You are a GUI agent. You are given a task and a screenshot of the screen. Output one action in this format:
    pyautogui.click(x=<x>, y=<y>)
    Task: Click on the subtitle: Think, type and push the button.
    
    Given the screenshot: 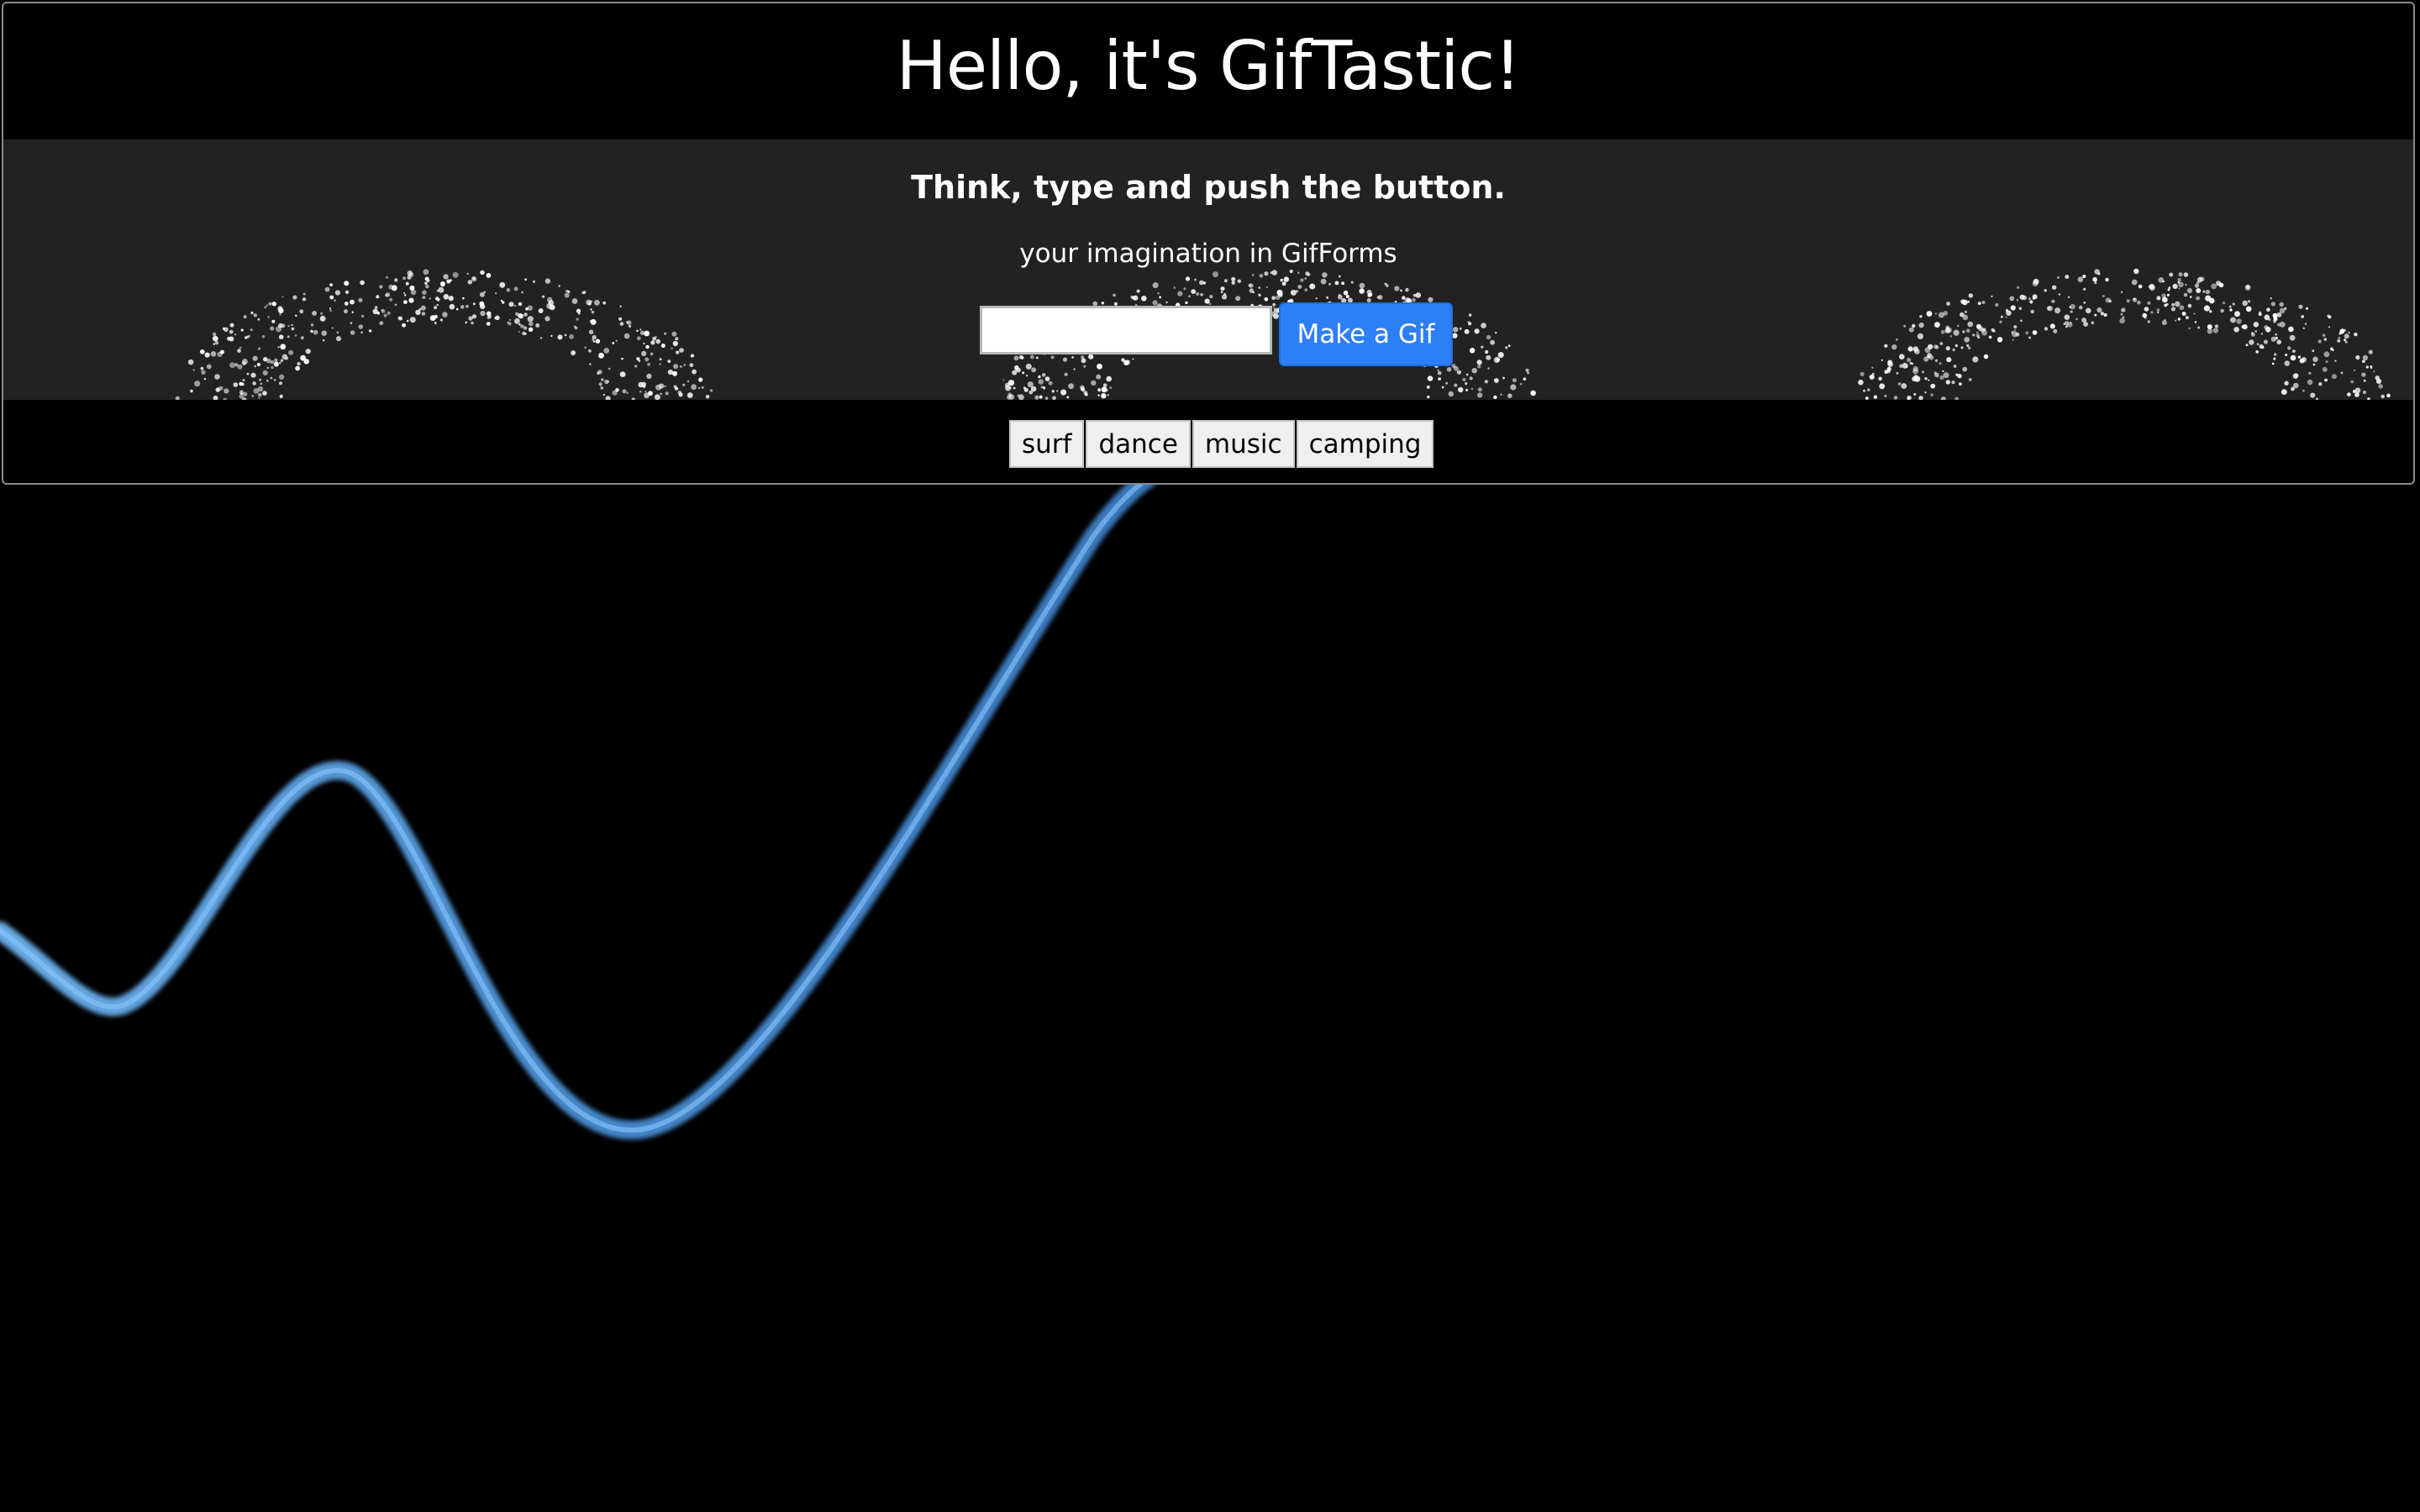 What is the action you would take?
    pyautogui.click(x=1208, y=187)
    